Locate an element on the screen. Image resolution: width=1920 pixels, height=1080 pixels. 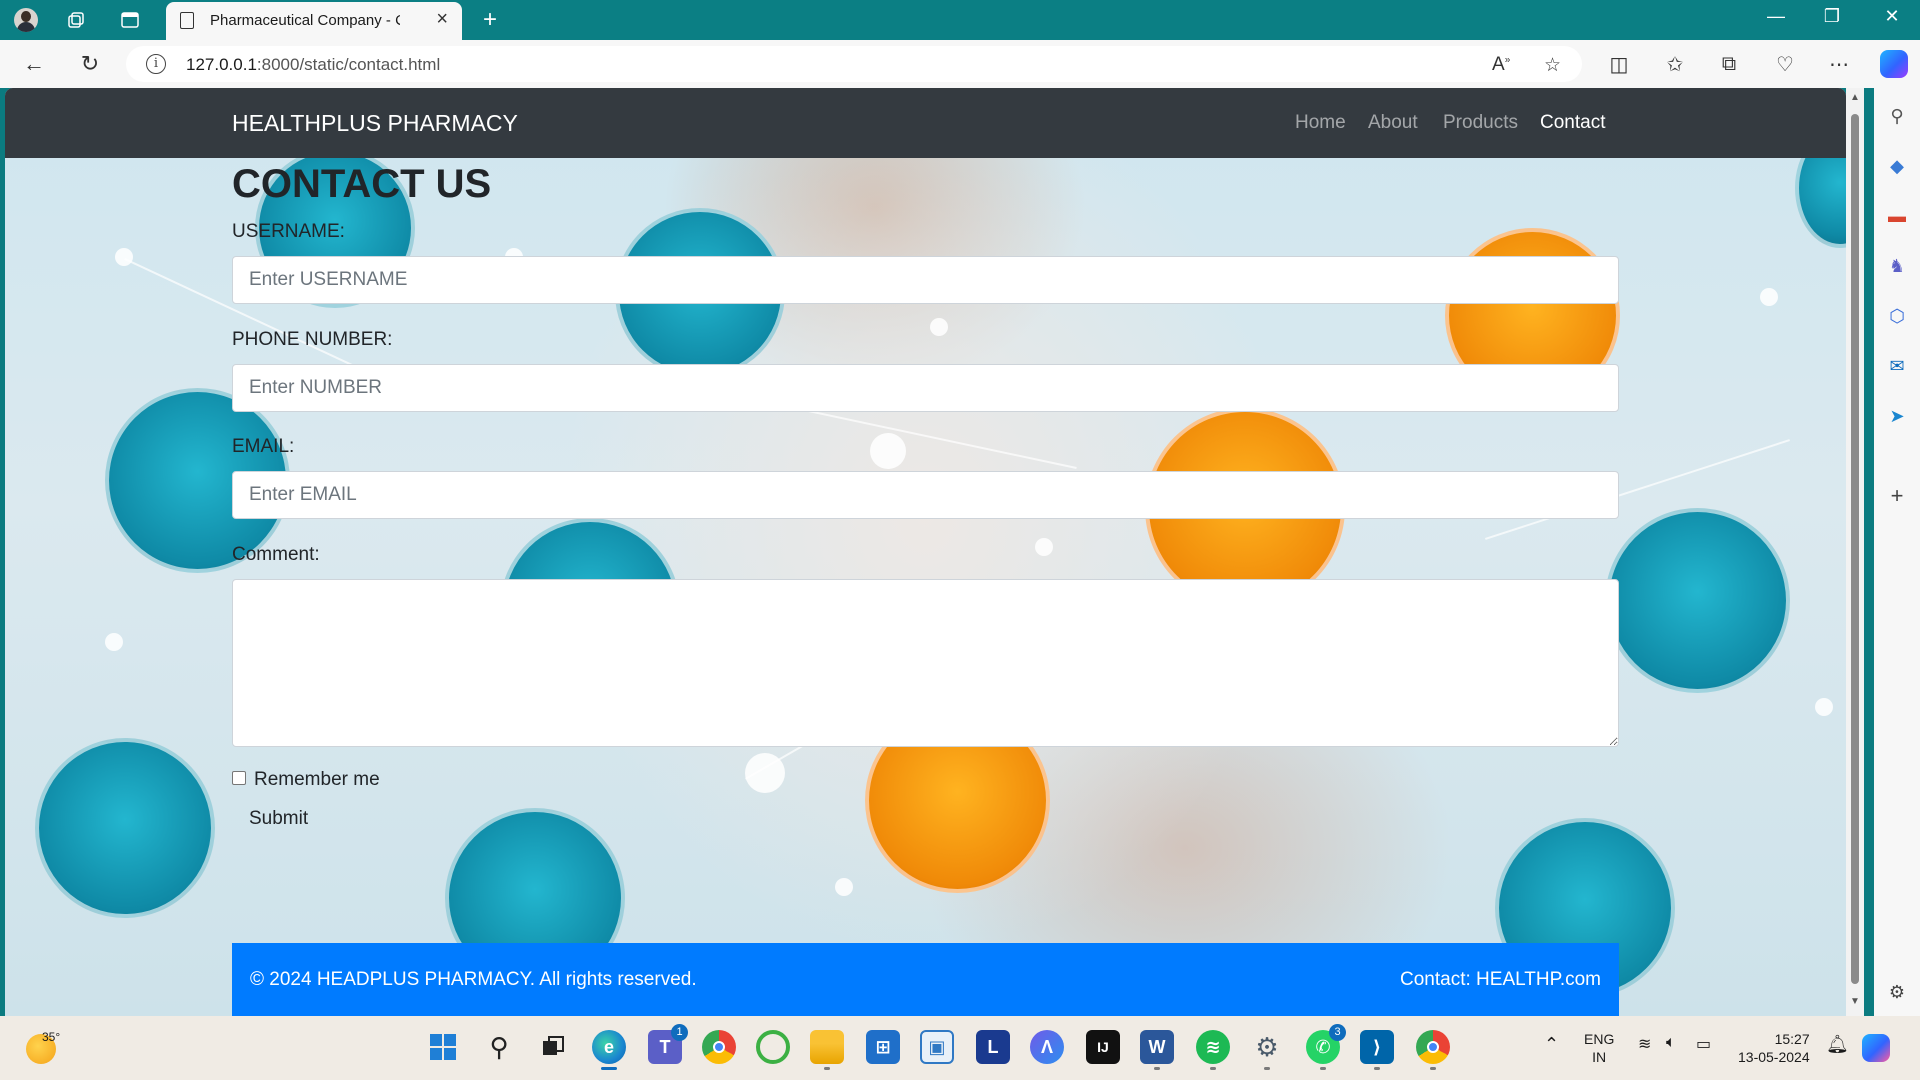
add-sidebar-app-icon: + is located at coordinates (1897, 495).